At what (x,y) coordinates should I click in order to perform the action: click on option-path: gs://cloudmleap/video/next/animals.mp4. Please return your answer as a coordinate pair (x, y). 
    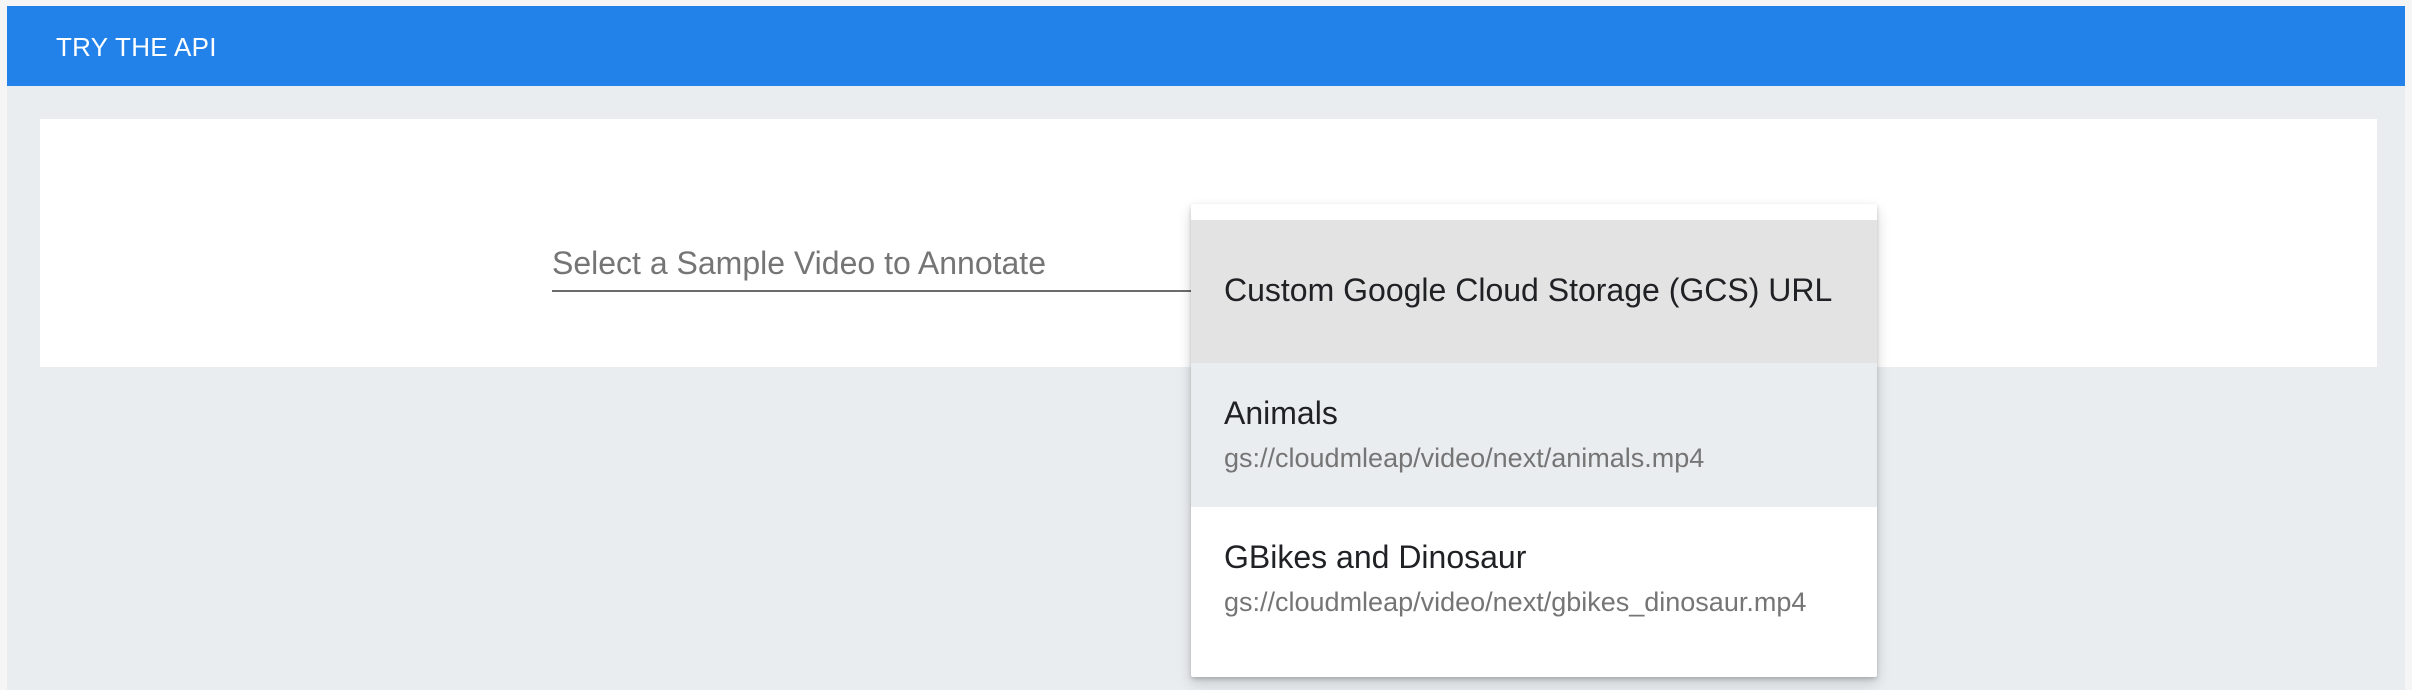
    Looking at the image, I should click on (1464, 458).